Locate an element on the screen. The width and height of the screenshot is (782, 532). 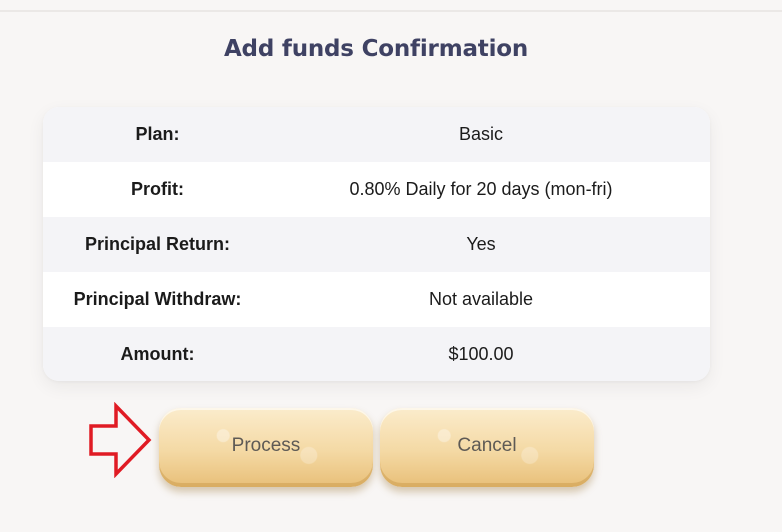
table-row-plan: Plan: Basic is located at coordinates (376, 134).